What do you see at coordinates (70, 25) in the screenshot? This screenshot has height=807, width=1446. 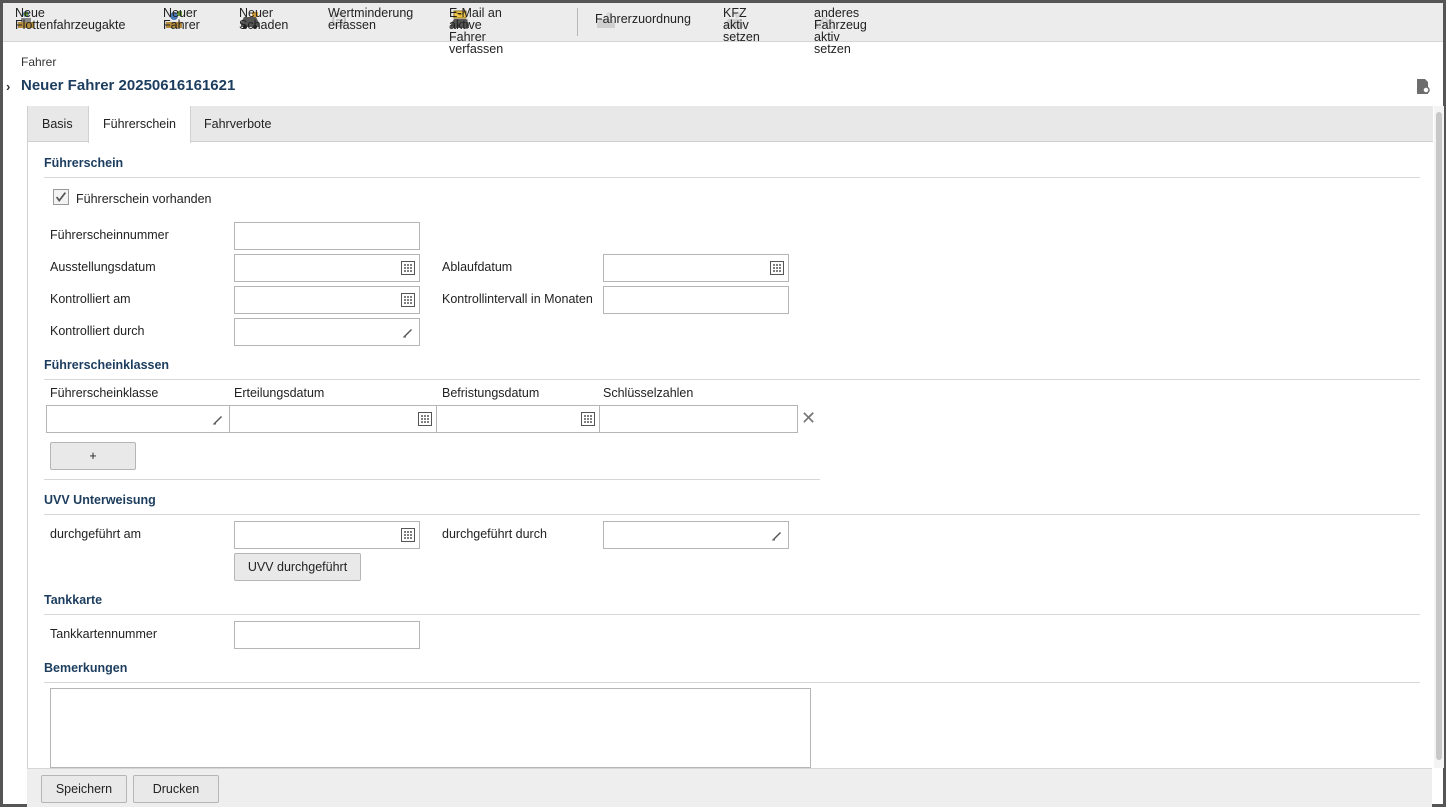 I see `new-fleet-file-label-2: Flottenfahrzeugakte` at bounding box center [70, 25].